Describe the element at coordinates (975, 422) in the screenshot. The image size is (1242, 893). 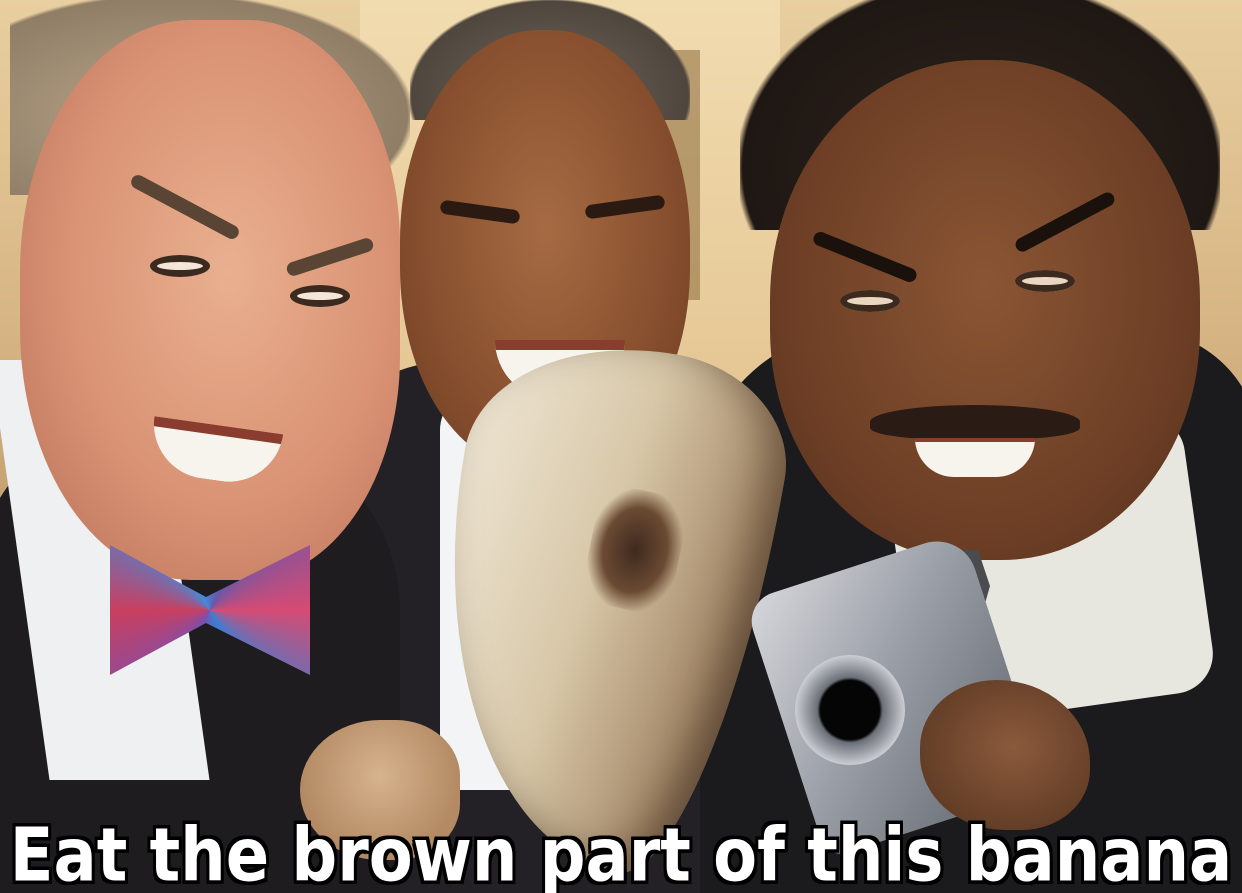
I see `right-man-mustache` at that location.